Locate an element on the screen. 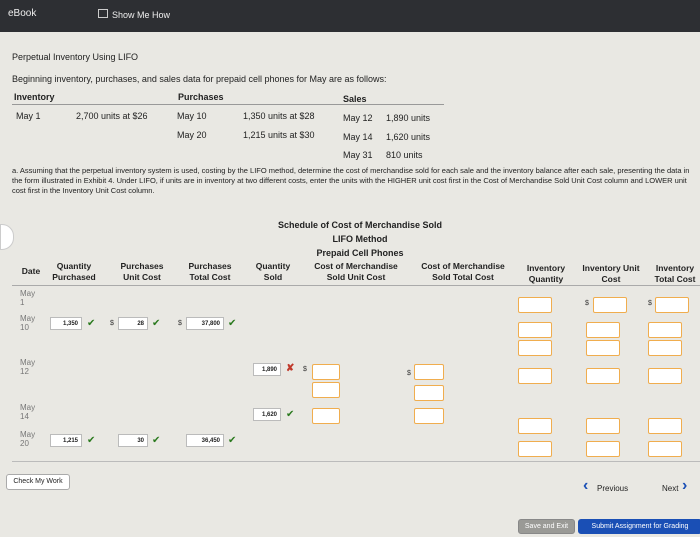 Image resolution: width=700 pixels, height=537 pixels. may10-purch-unit: 28 is located at coordinates (133, 323).